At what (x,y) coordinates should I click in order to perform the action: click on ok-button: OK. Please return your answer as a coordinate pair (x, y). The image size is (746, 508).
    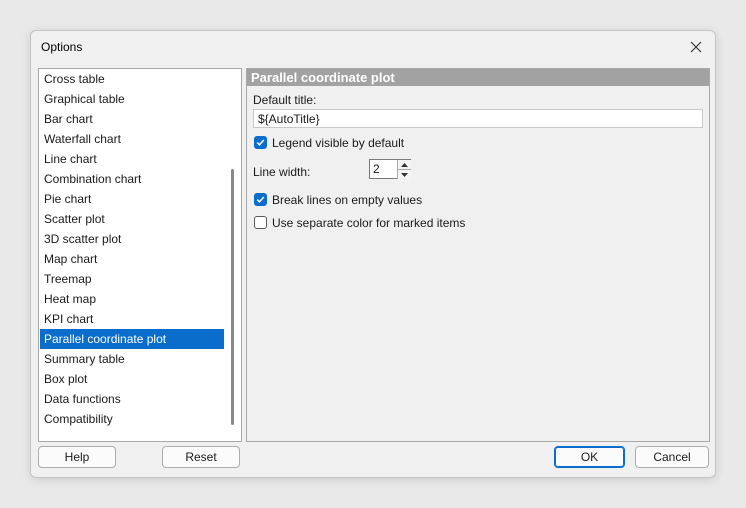
    Looking at the image, I should click on (589, 457).